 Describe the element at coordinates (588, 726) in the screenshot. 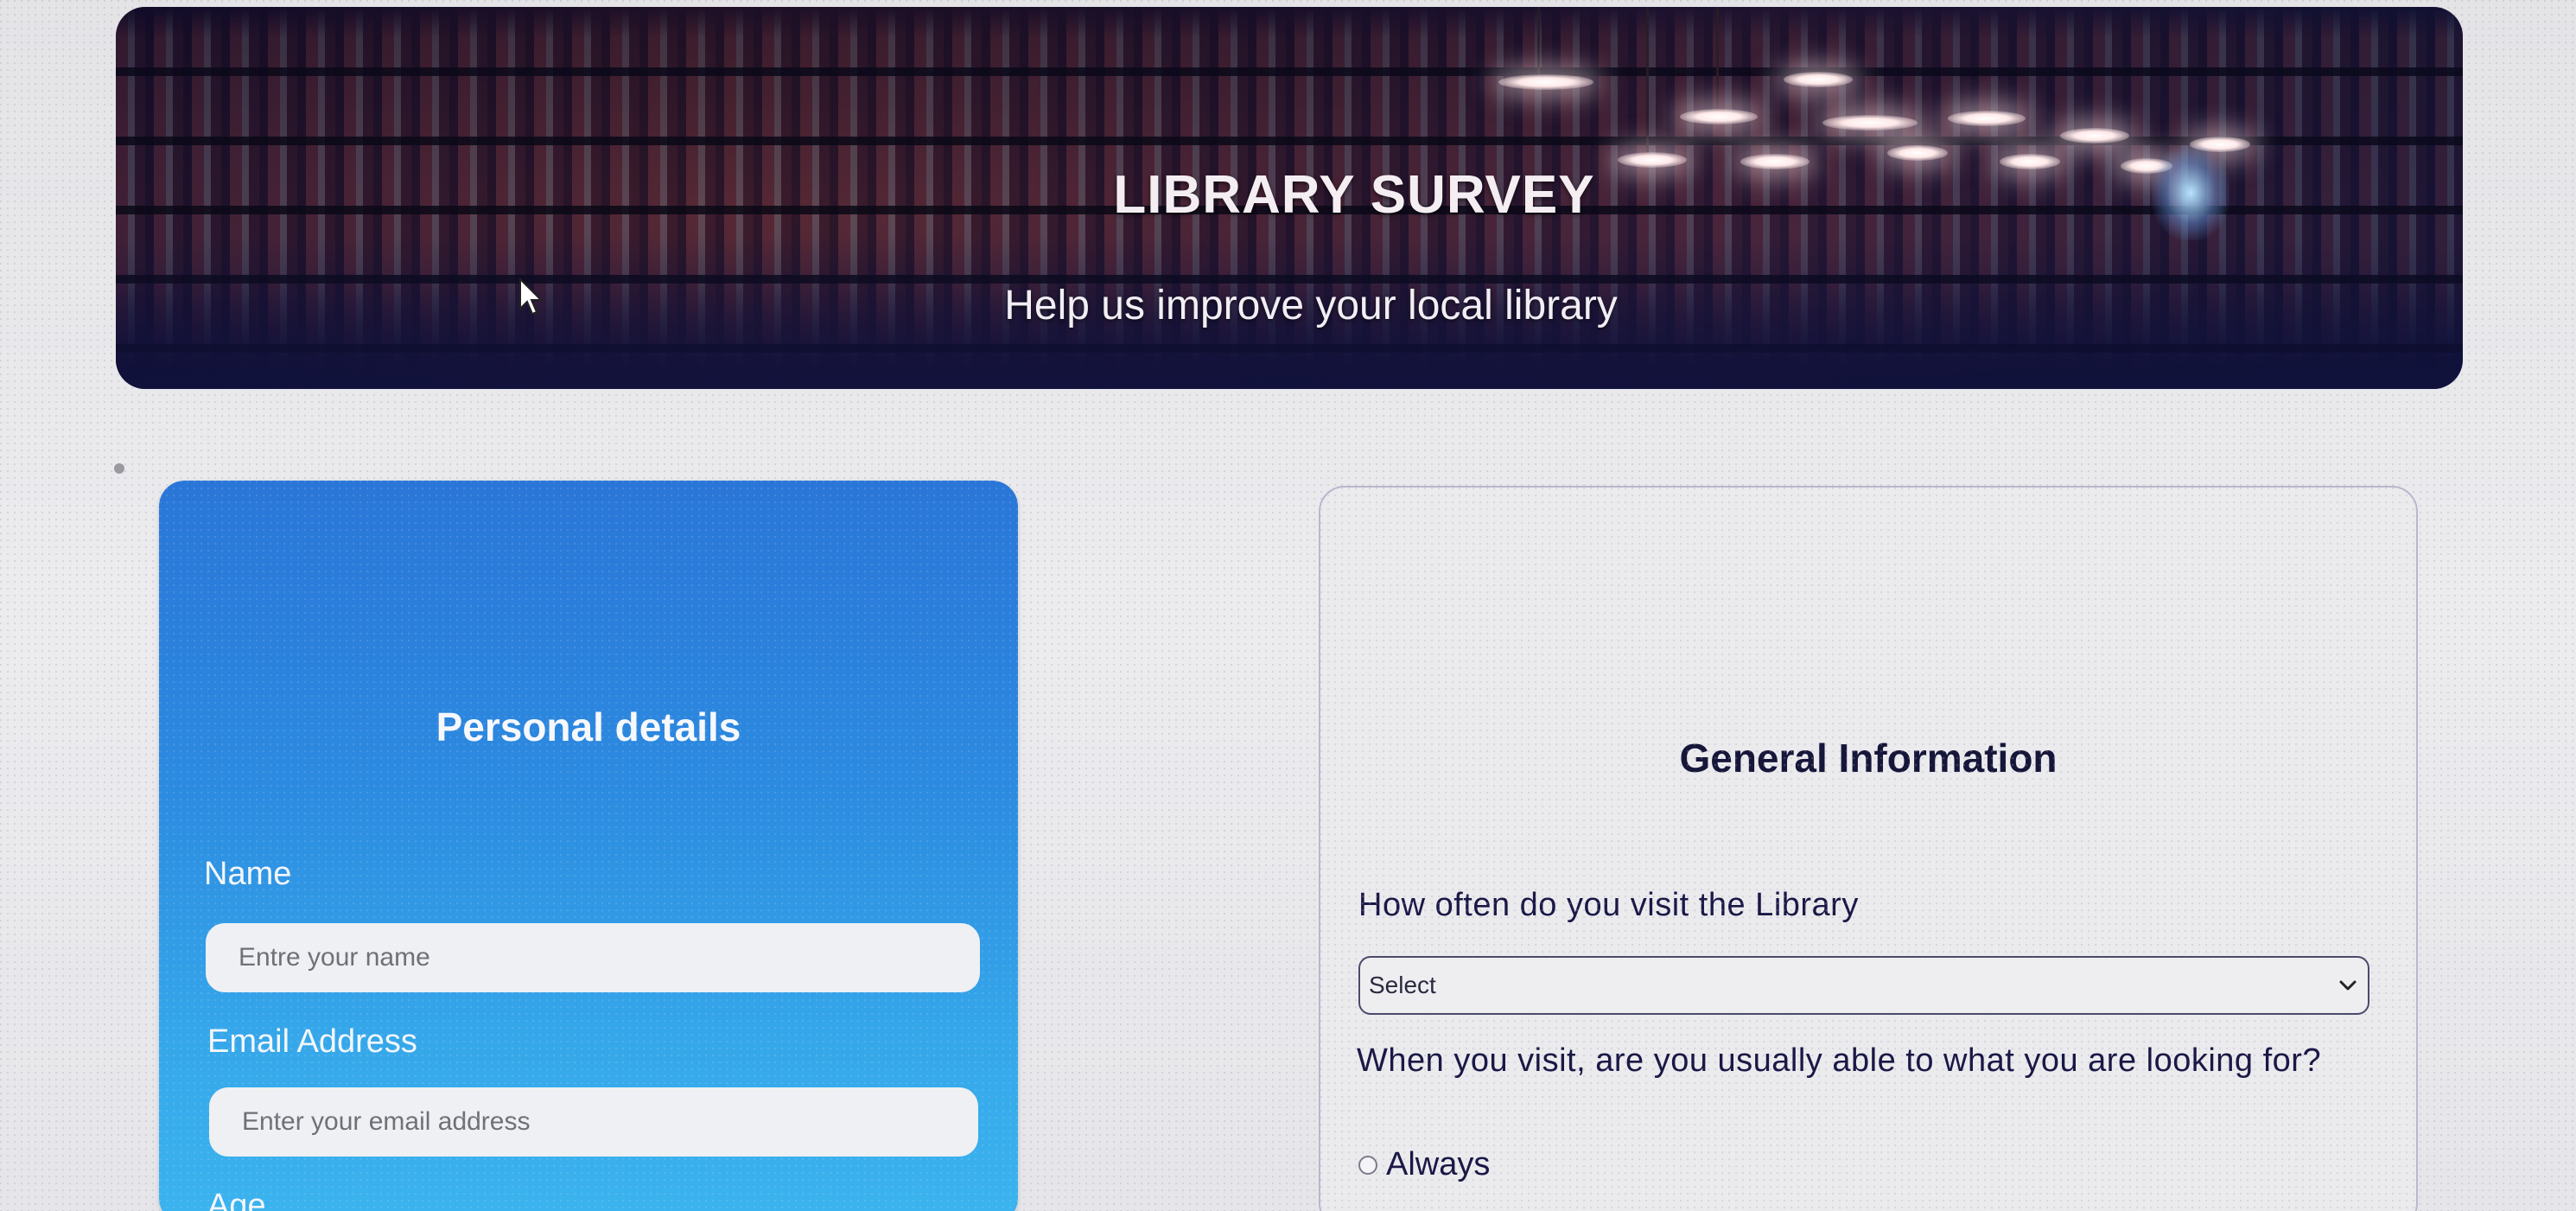

I see `personal-details-heading: Personal details` at that location.